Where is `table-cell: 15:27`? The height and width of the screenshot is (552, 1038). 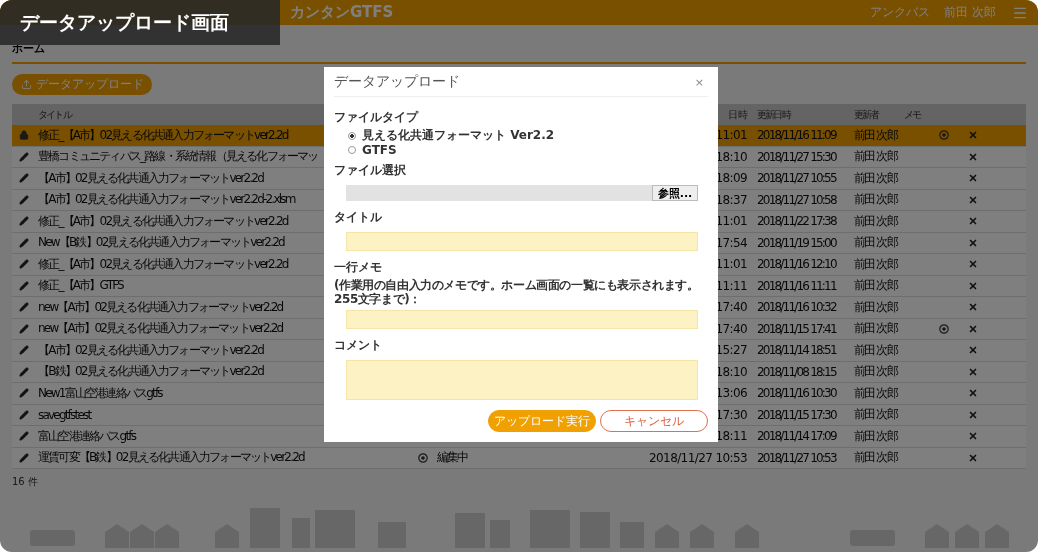 table-cell: 15:27 is located at coordinates (731, 350).